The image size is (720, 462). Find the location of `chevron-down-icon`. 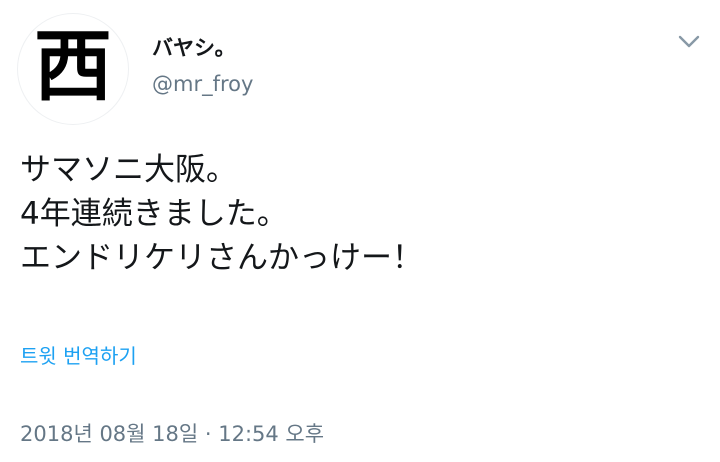

chevron-down-icon is located at coordinates (689, 43).